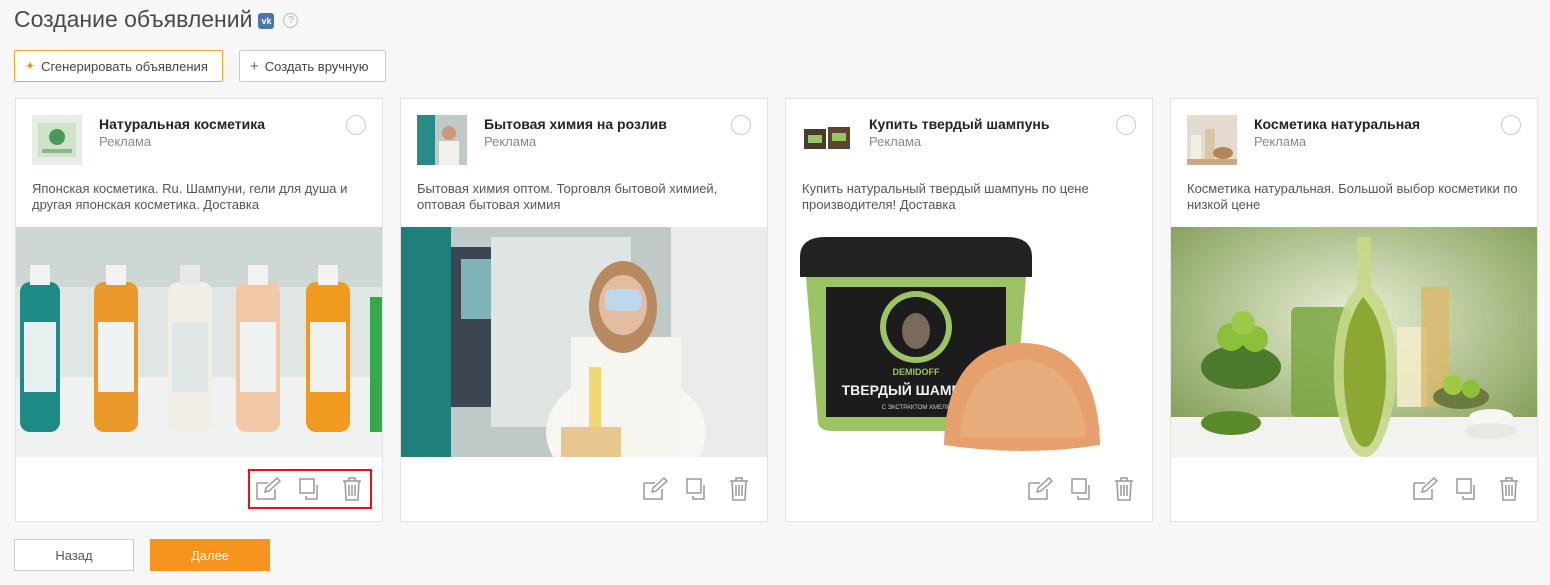 Image resolution: width=1550 pixels, height=585 pixels. What do you see at coordinates (916, 372) in the screenshot?
I see `shampoo-brand-text: DEMIDOFF` at bounding box center [916, 372].